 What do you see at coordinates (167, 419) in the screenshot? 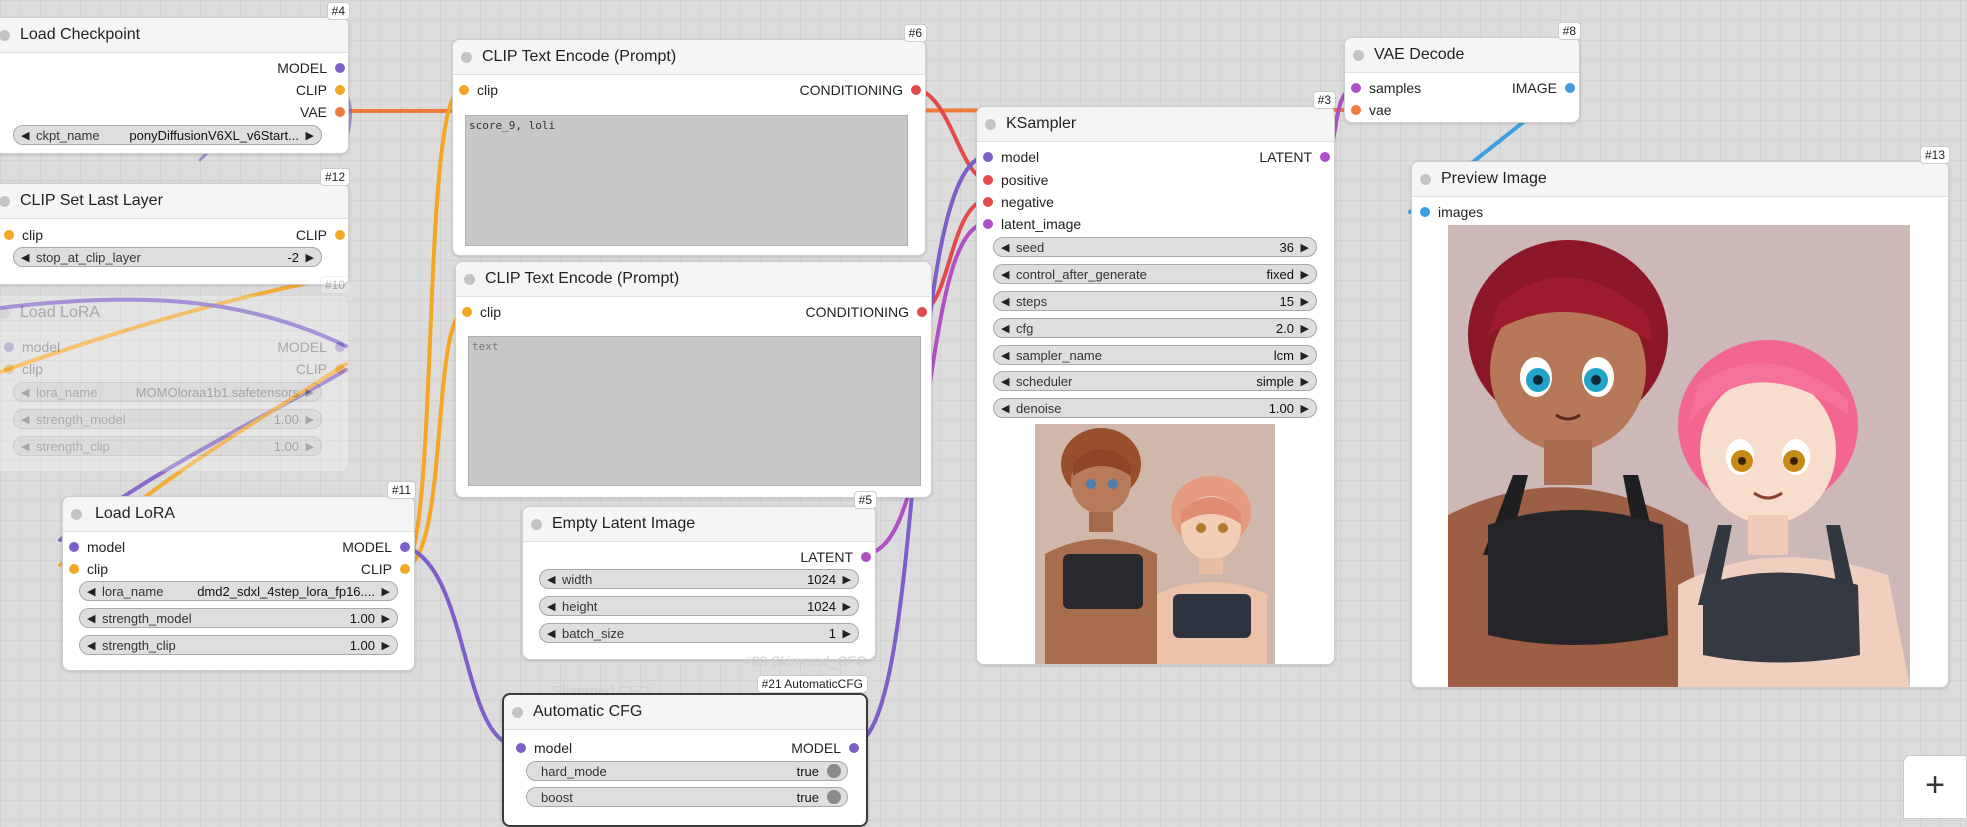
I see `strength-model-widget: ◀ strength_model 1.00 ▶` at bounding box center [167, 419].